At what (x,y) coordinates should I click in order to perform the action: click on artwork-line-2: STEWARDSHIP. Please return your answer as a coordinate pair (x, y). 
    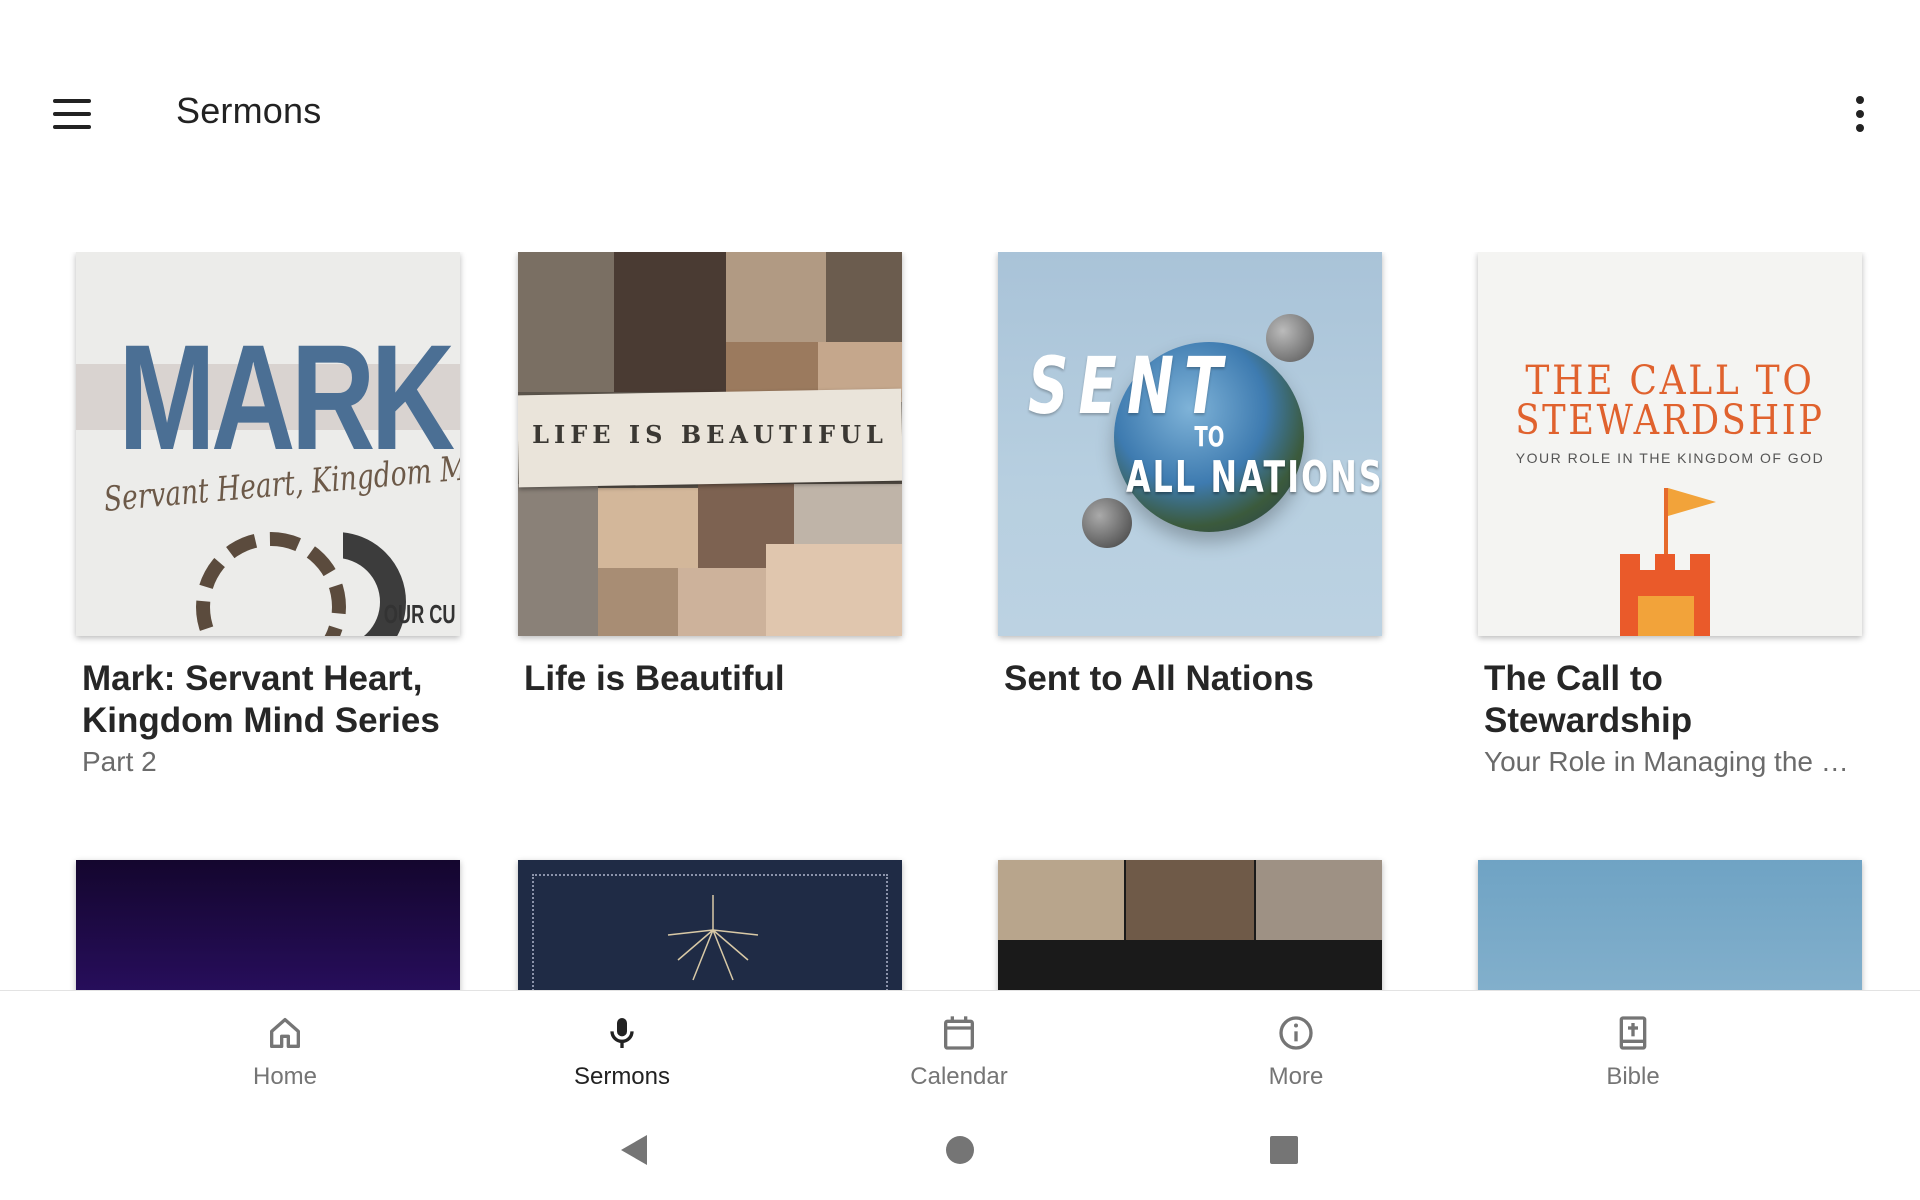
    Looking at the image, I should click on (1670, 420).